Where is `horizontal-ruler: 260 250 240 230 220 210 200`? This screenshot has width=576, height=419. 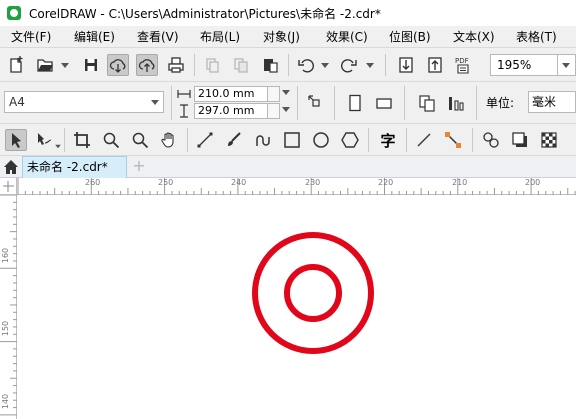 horizontal-ruler: 260 250 240 230 220 210 200 is located at coordinates (288, 186).